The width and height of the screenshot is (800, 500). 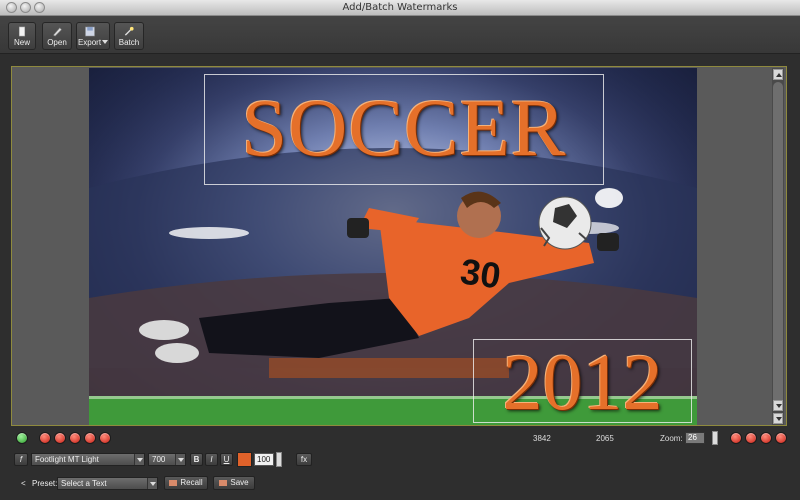 What do you see at coordinates (45, 438) in the screenshot?
I see `delete-layer-button` at bounding box center [45, 438].